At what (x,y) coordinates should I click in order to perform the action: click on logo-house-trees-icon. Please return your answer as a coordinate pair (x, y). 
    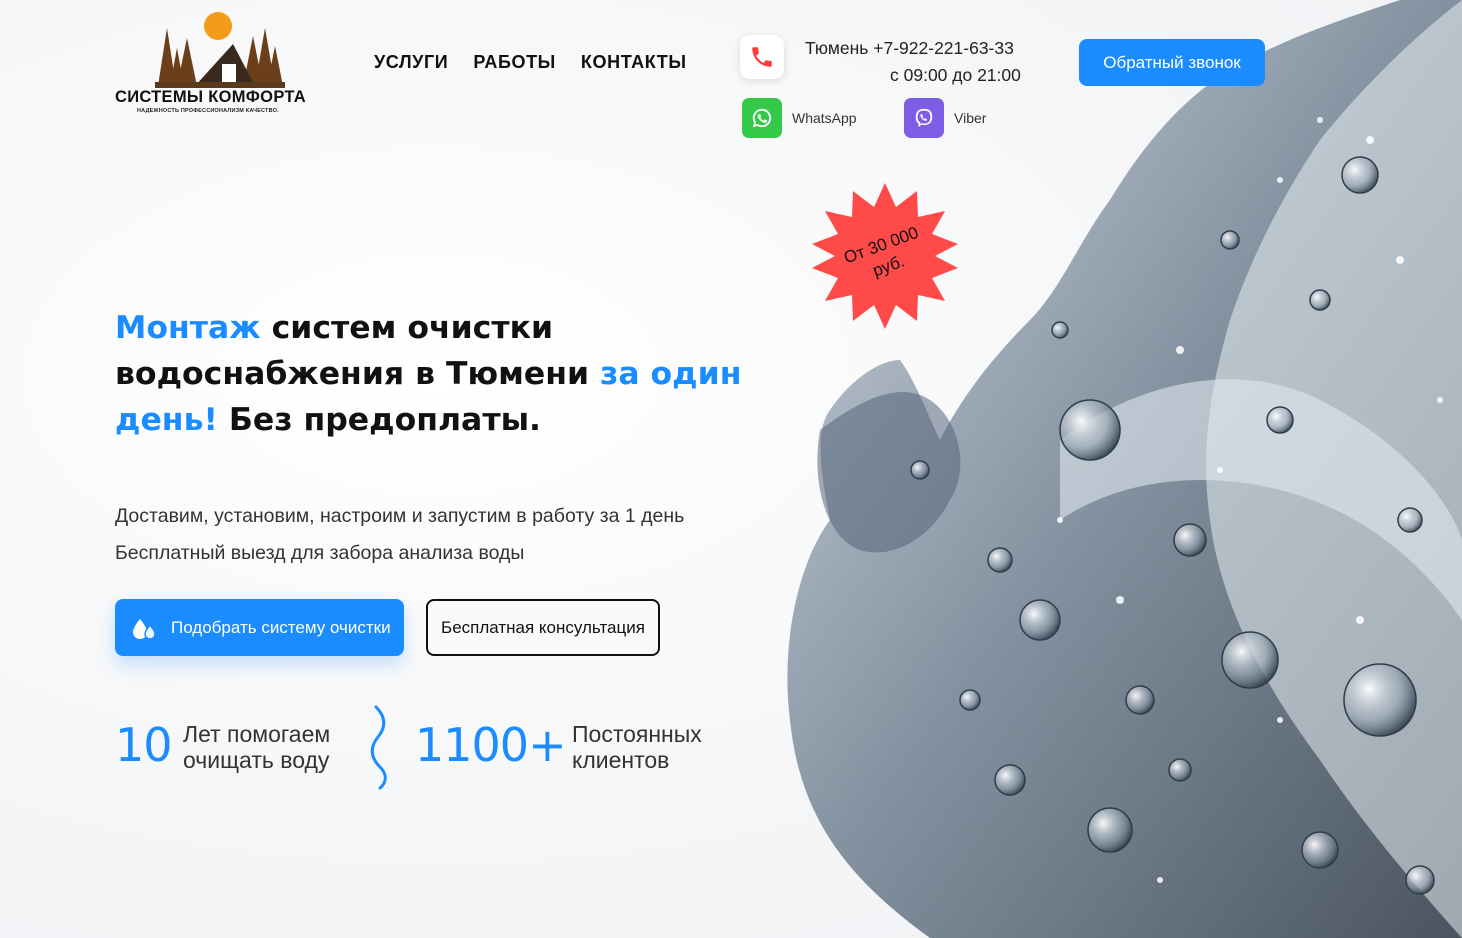
    Looking at the image, I should click on (220, 50).